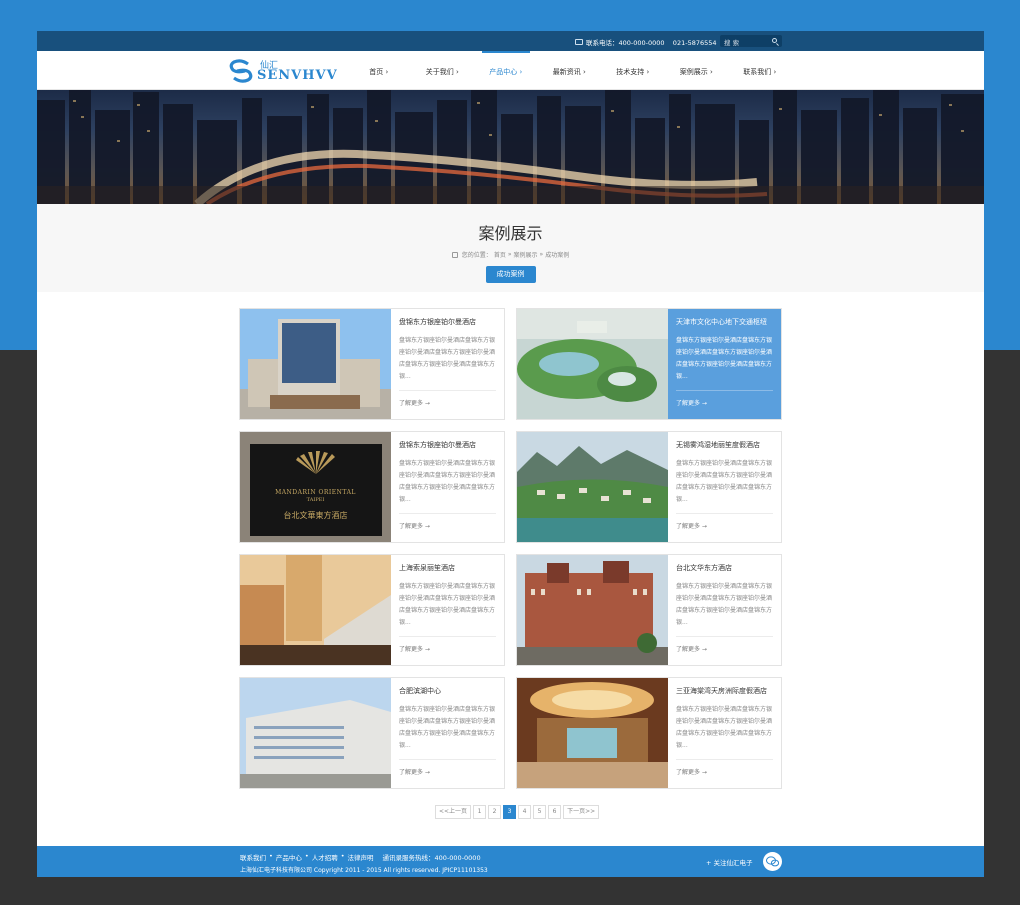 The height and width of the screenshot is (905, 1020). I want to click on search-input: 搜 索, so click(751, 41).